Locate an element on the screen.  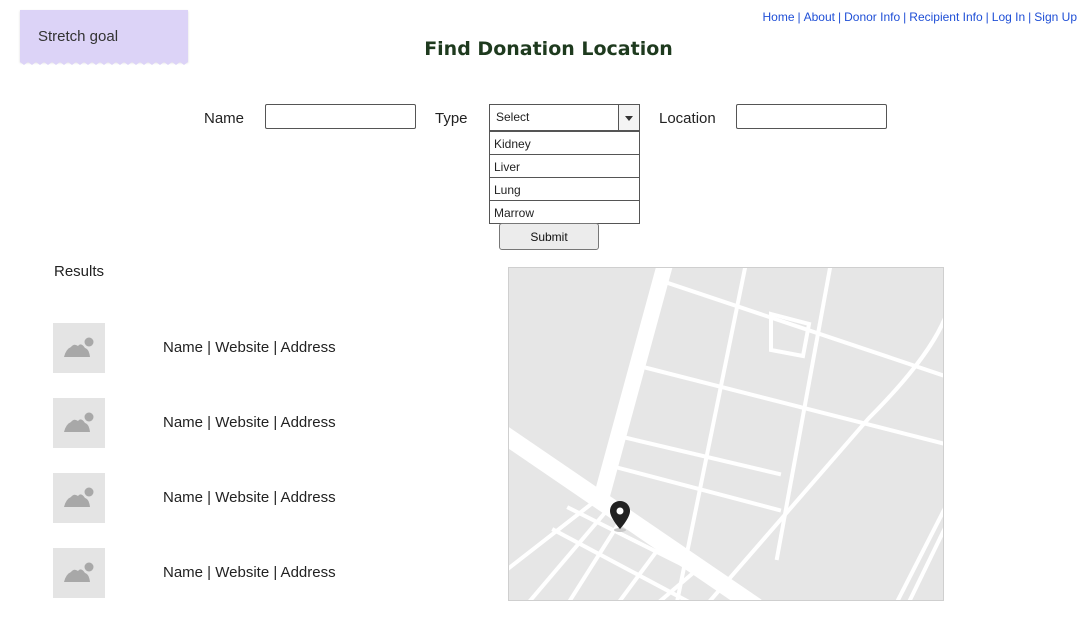
name-label: Name is located at coordinates (224, 118).